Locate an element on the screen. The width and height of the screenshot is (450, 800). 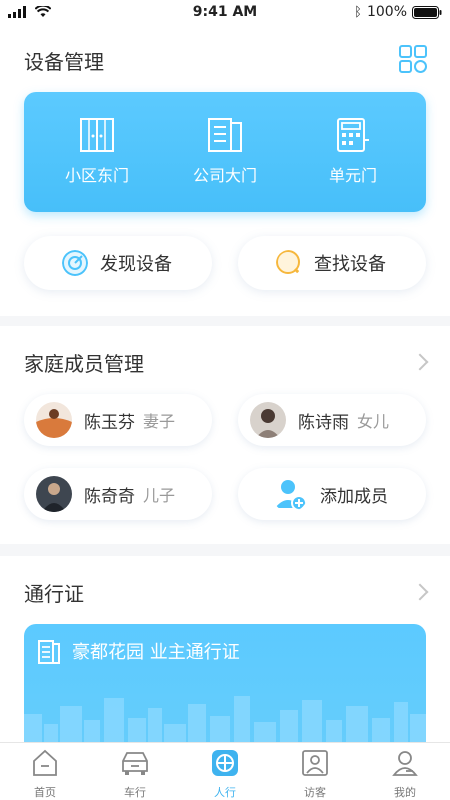
tab-visitor: 访客 is located at coordinates (315, 771).